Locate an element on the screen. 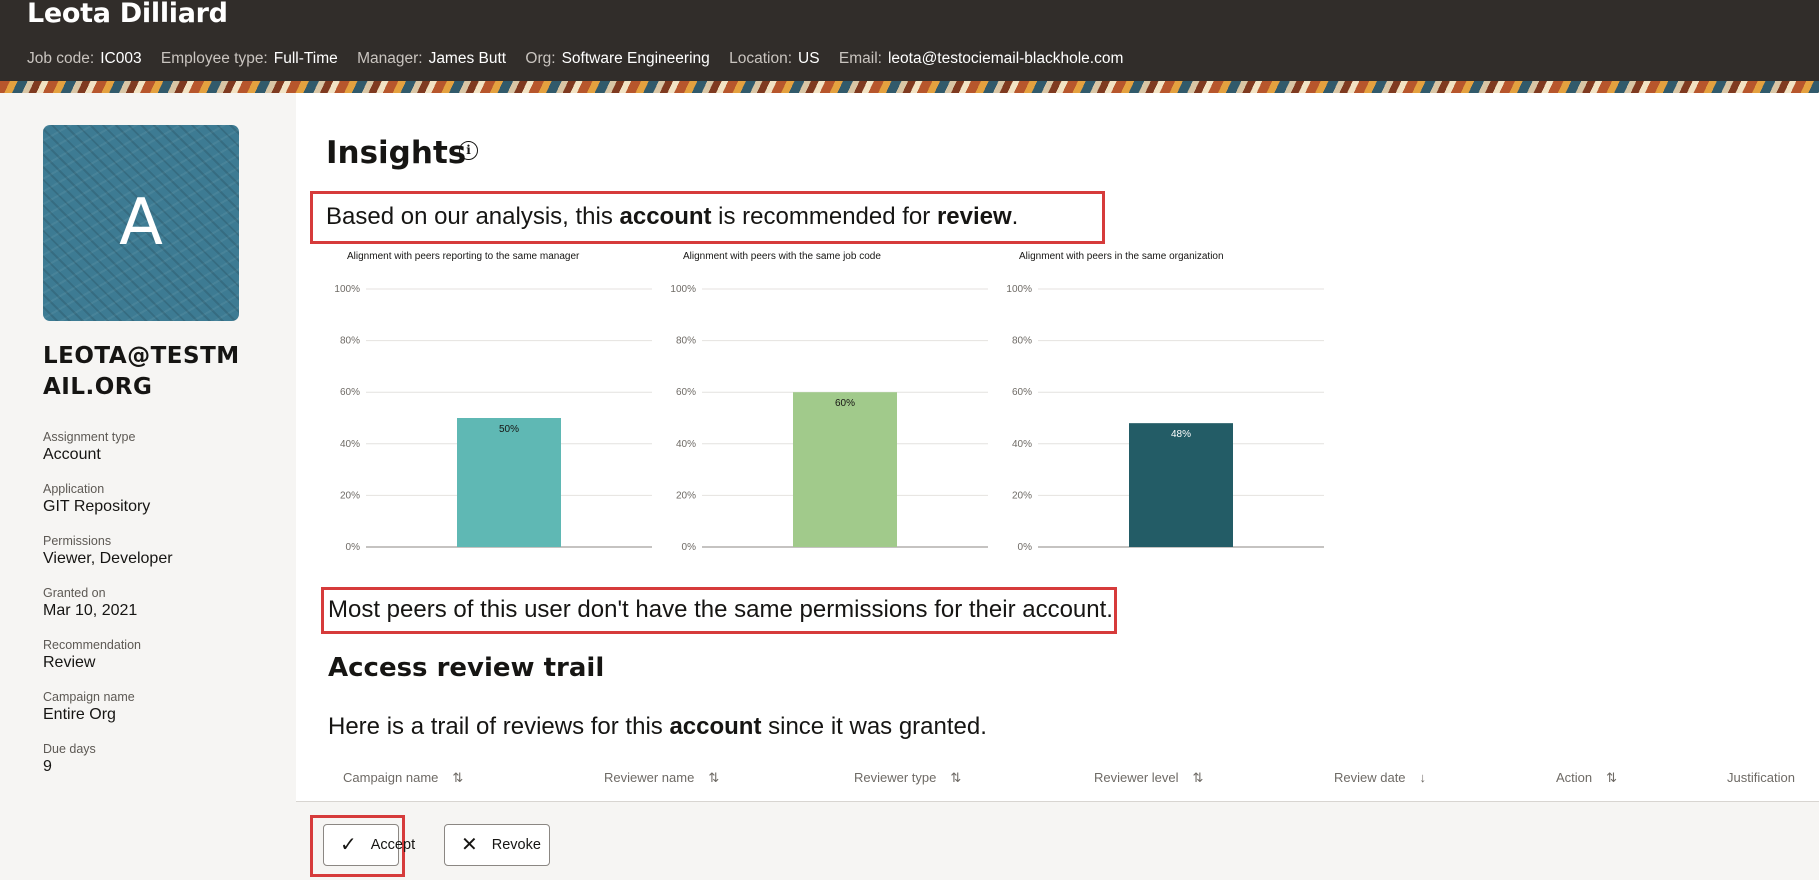 Image resolution: width=1819 pixels, height=880 pixels. chart-svg: 0% 20% 40% 60% 80% 100% 48% is located at coordinates (1165, 418).